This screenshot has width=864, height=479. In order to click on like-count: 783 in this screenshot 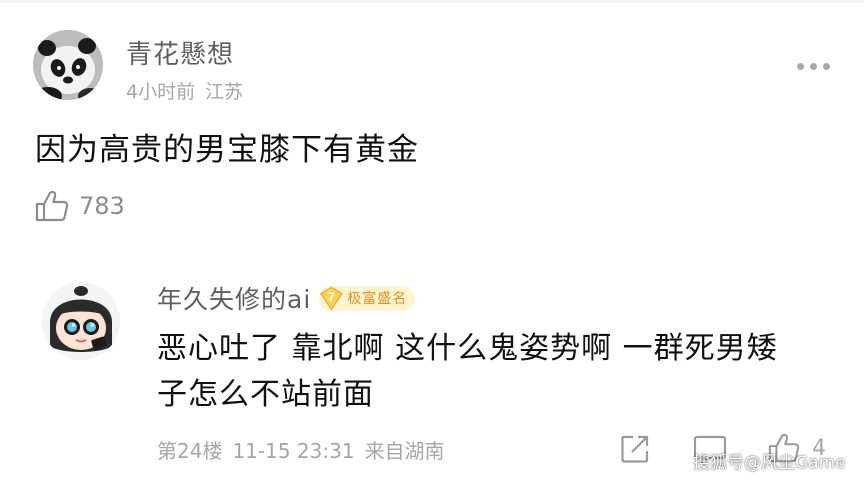, I will do `click(102, 206)`.